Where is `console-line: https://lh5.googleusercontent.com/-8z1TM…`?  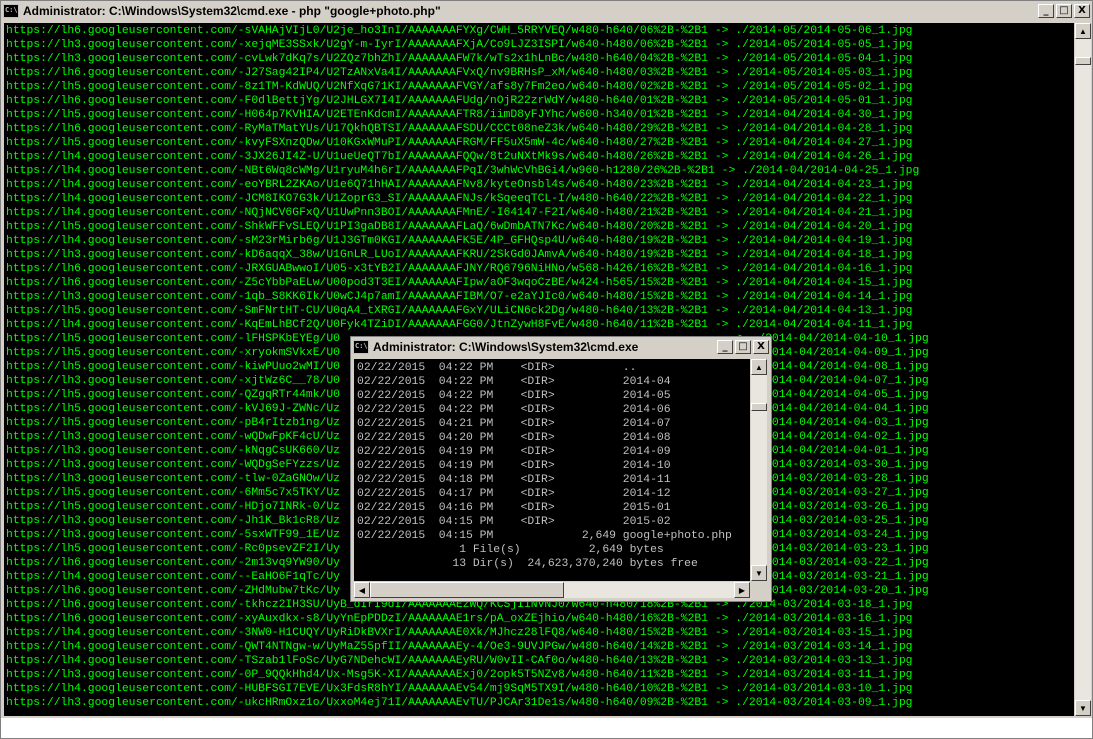 console-line: https://lh5.googleusercontent.com/-8z1TM… is located at coordinates (459, 87).